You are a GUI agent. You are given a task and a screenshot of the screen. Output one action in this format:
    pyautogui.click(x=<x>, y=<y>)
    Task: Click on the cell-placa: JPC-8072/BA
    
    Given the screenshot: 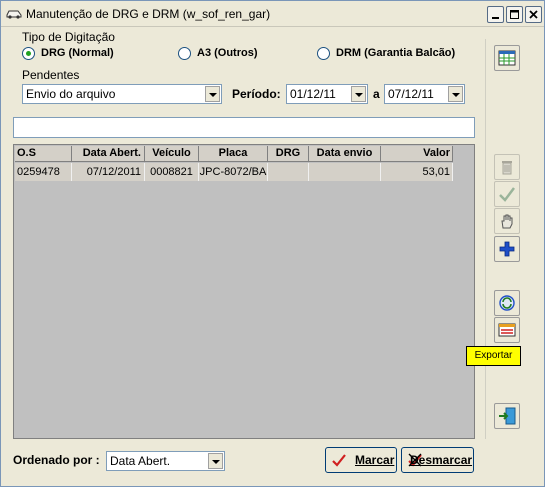 What is the action you would take?
    pyautogui.click(x=233, y=172)
    